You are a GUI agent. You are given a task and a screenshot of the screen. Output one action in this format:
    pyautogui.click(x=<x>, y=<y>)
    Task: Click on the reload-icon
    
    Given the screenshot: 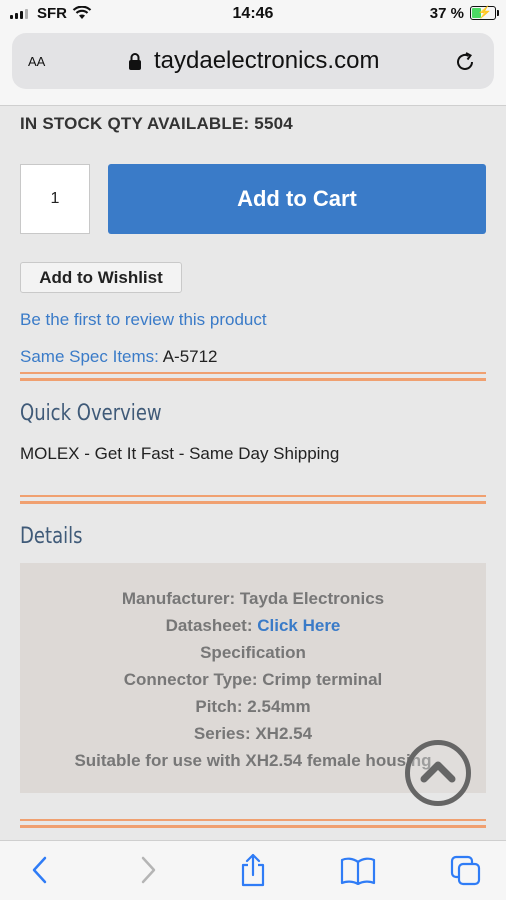 What is the action you would take?
    pyautogui.click(x=465, y=62)
    